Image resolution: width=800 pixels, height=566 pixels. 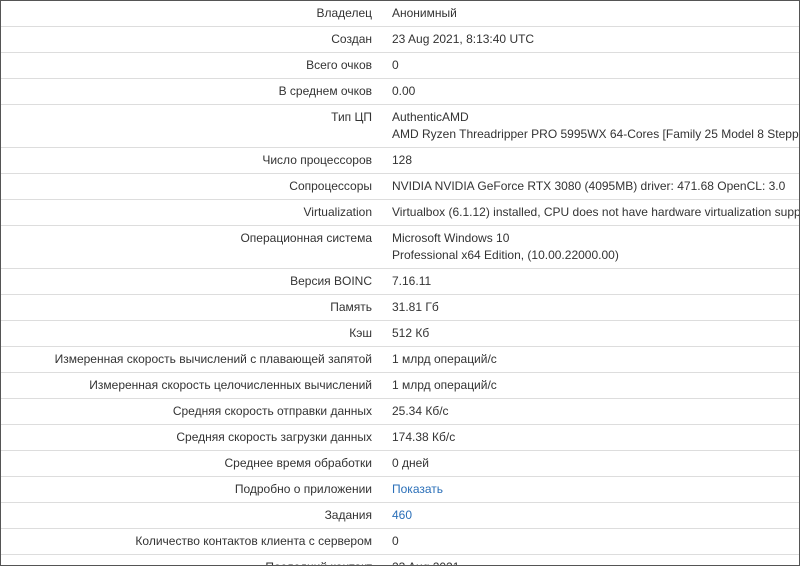 I want to click on table-row: Последний контакт 23 Aug 2021, so click(x=400, y=559).